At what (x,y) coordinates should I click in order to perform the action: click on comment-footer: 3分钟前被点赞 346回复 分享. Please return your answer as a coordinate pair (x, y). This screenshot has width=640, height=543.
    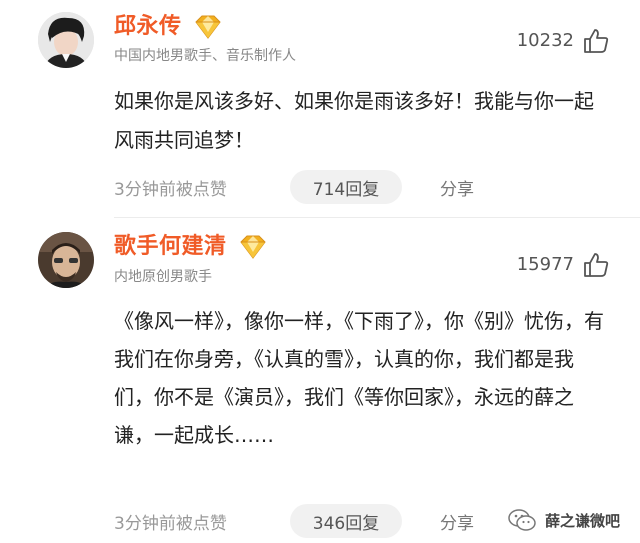
    Looking at the image, I should click on (294, 521).